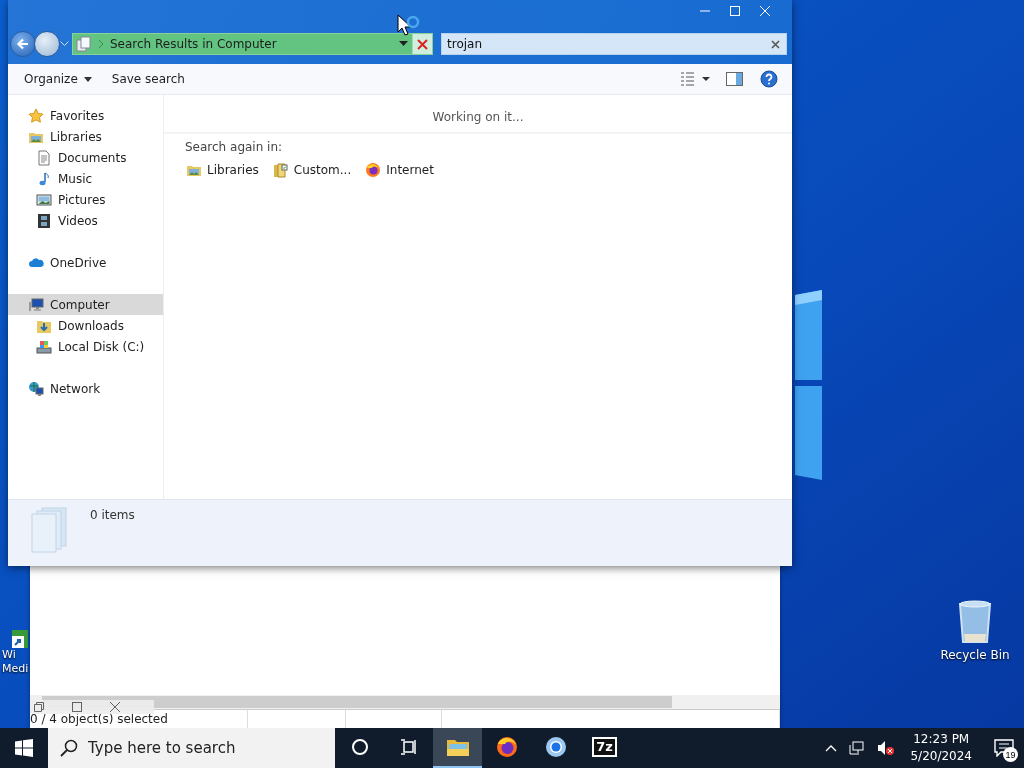 The height and width of the screenshot is (768, 1024). Describe the element at coordinates (975, 622) in the screenshot. I see `recycle-bin-icon` at that location.